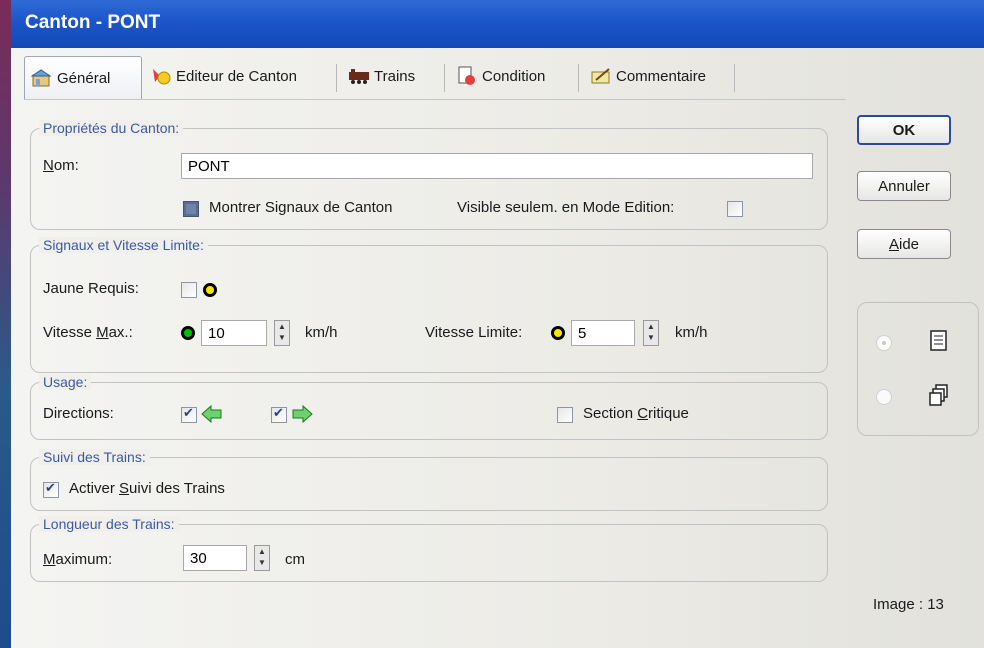 This screenshot has height=648, width=984. I want to click on visible-edit-label: Visible seulem. en Mode Edition:, so click(566, 207).